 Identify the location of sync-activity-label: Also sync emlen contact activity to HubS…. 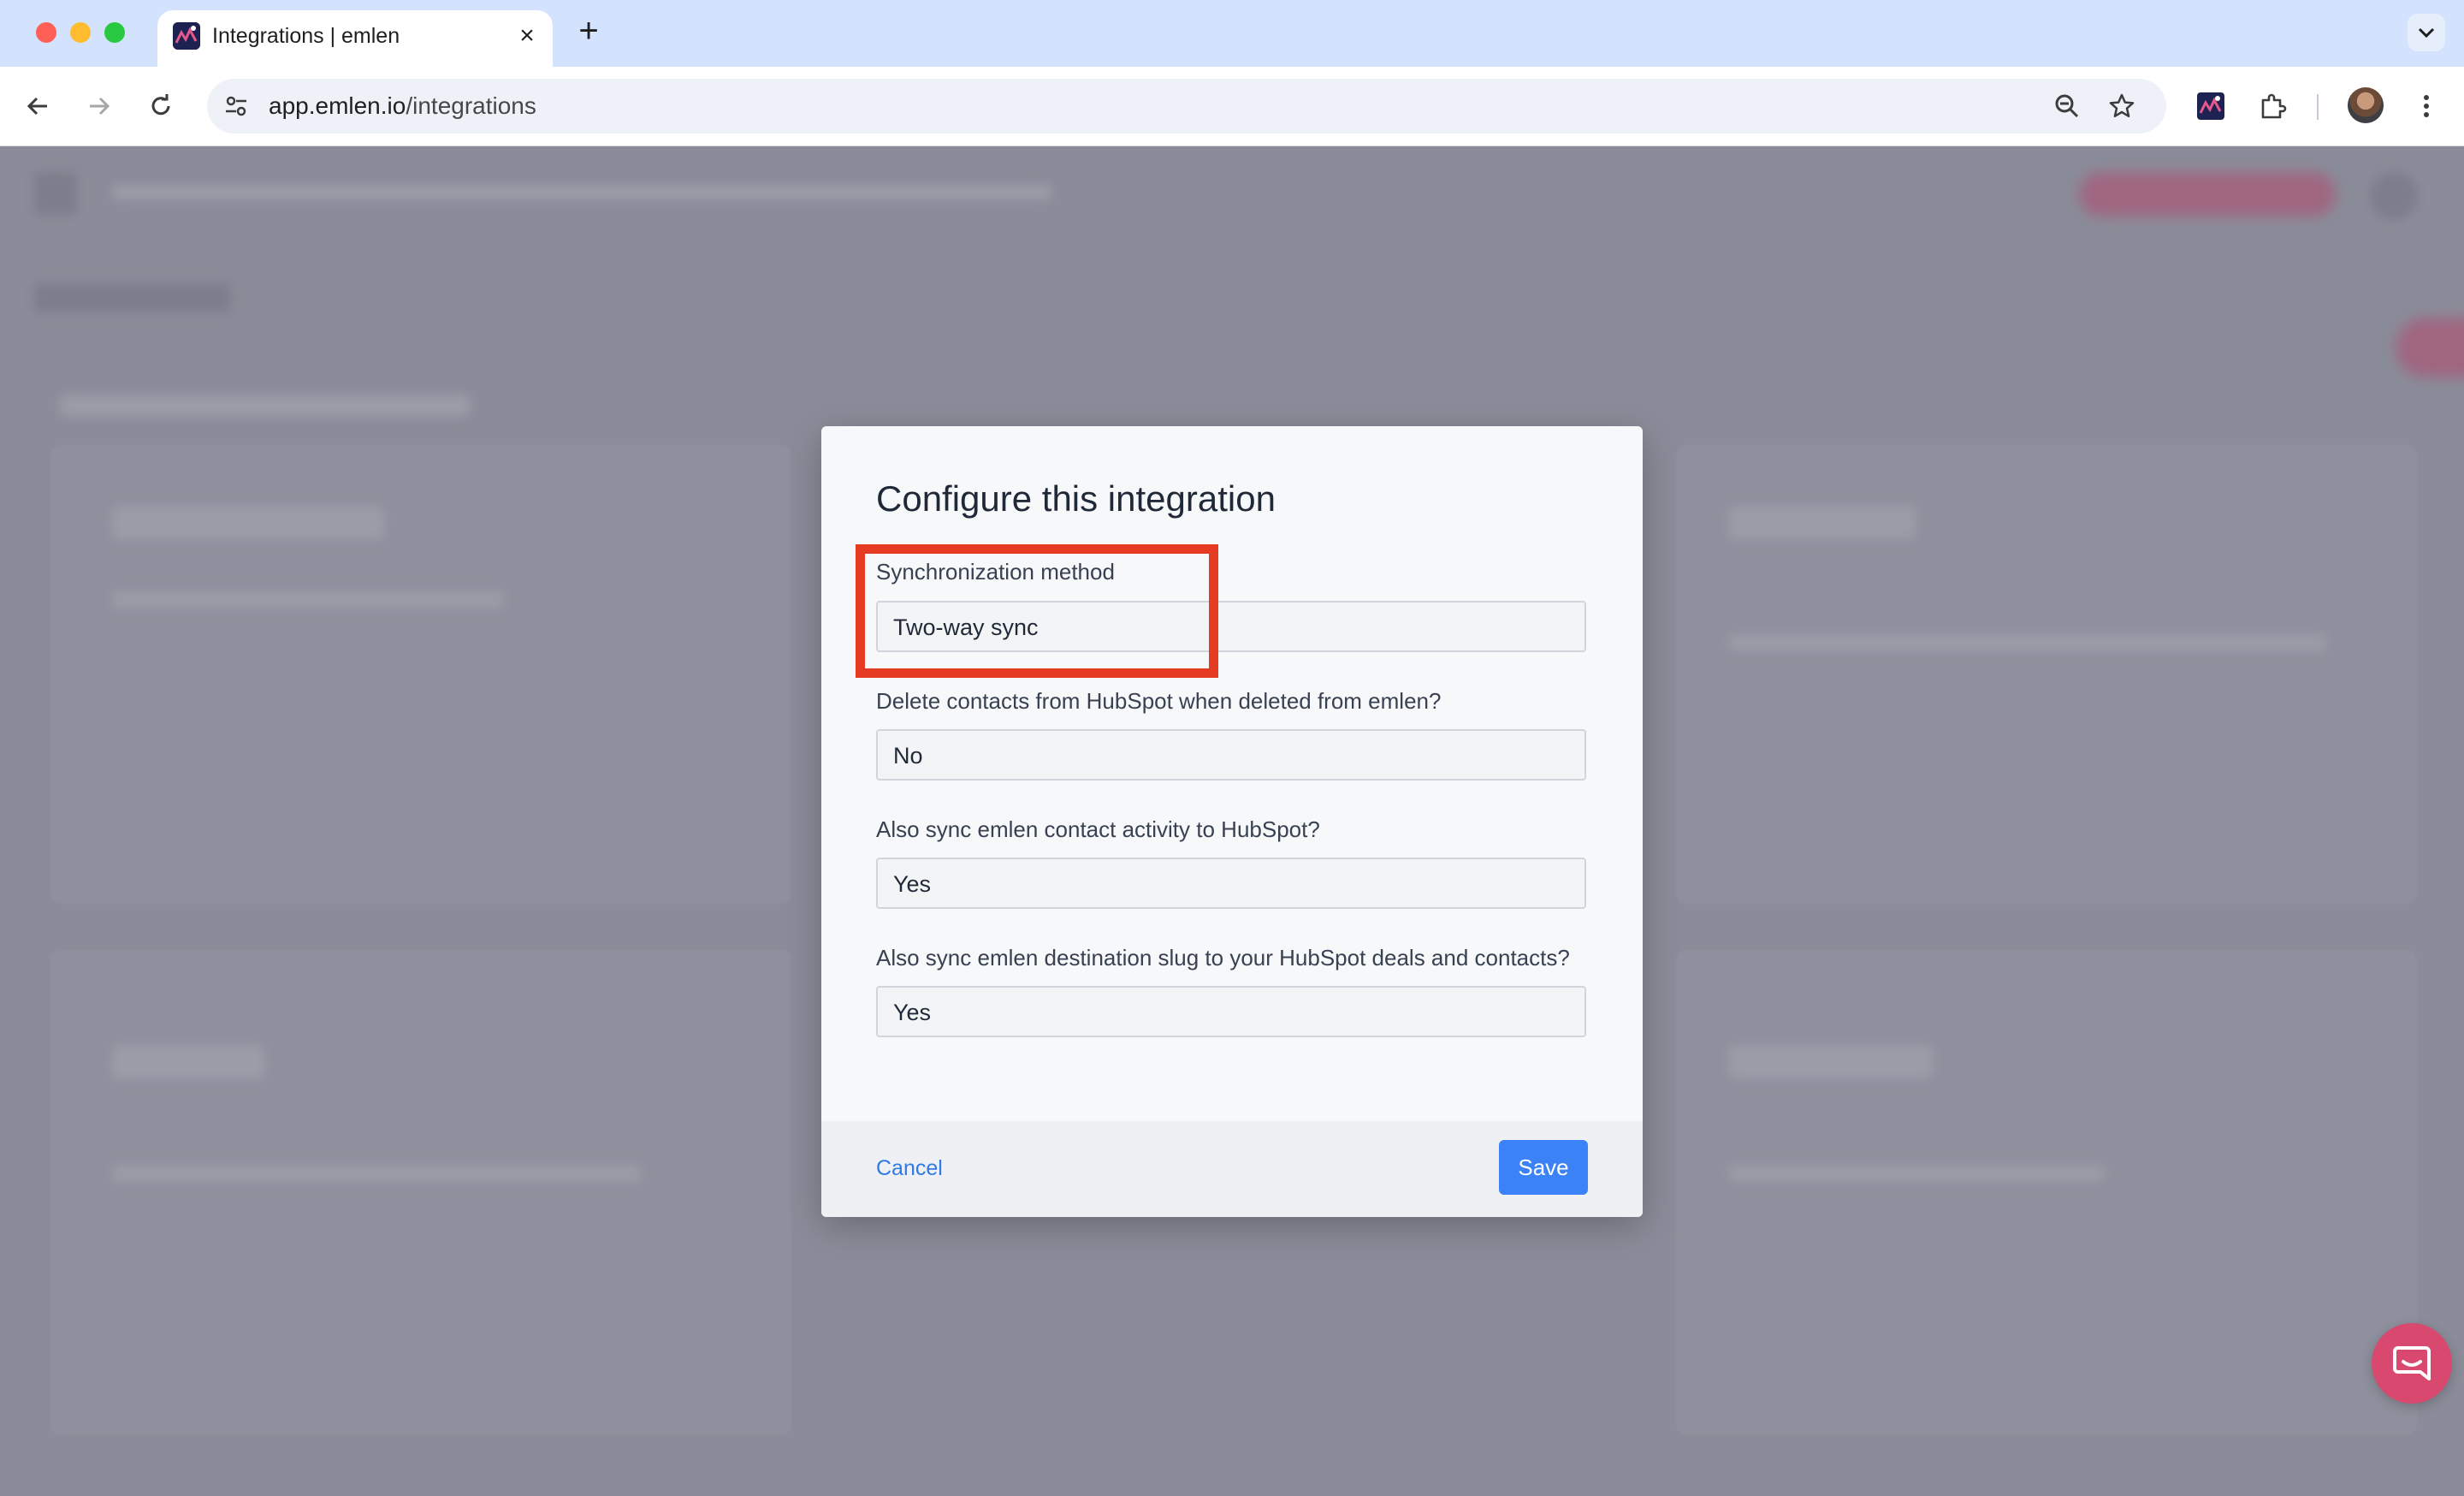
(1098, 829).